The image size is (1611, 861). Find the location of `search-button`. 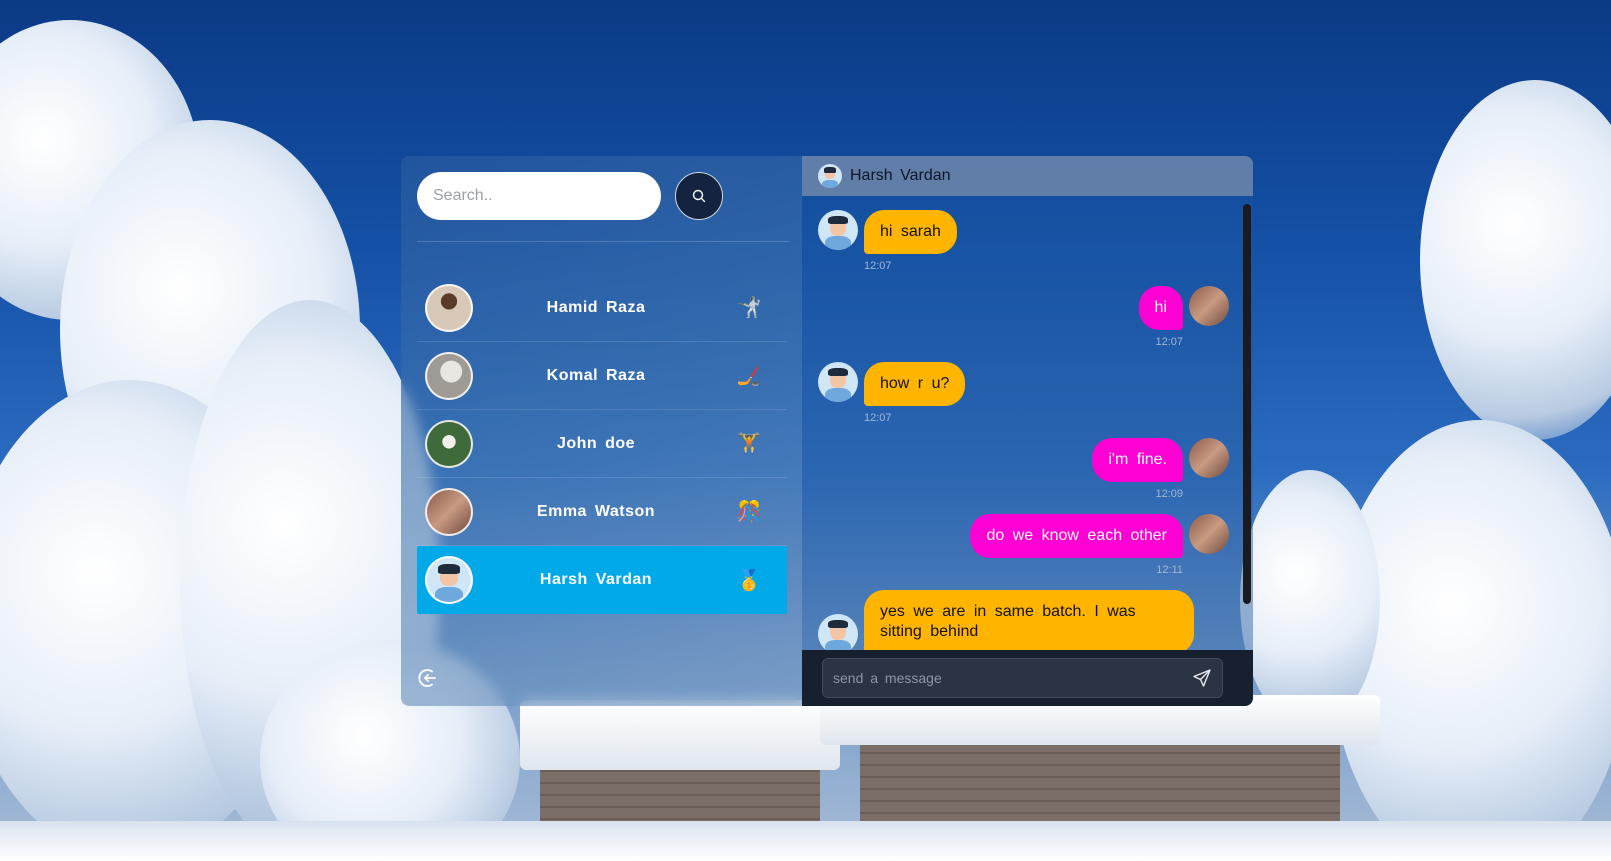

search-button is located at coordinates (699, 196).